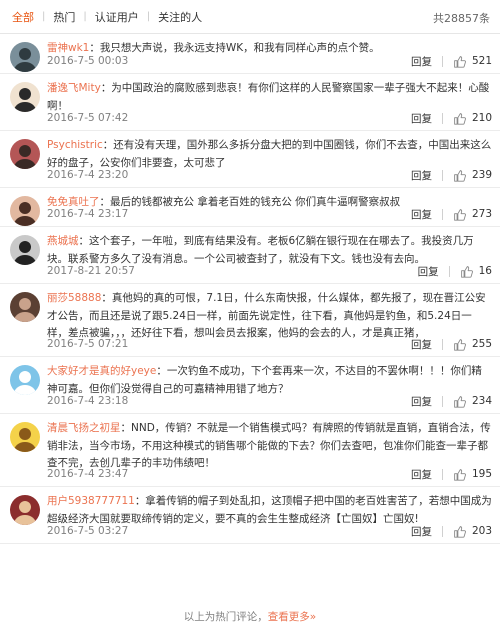 This screenshot has width=500, height=628. I want to click on like-count: 273, so click(481, 214).